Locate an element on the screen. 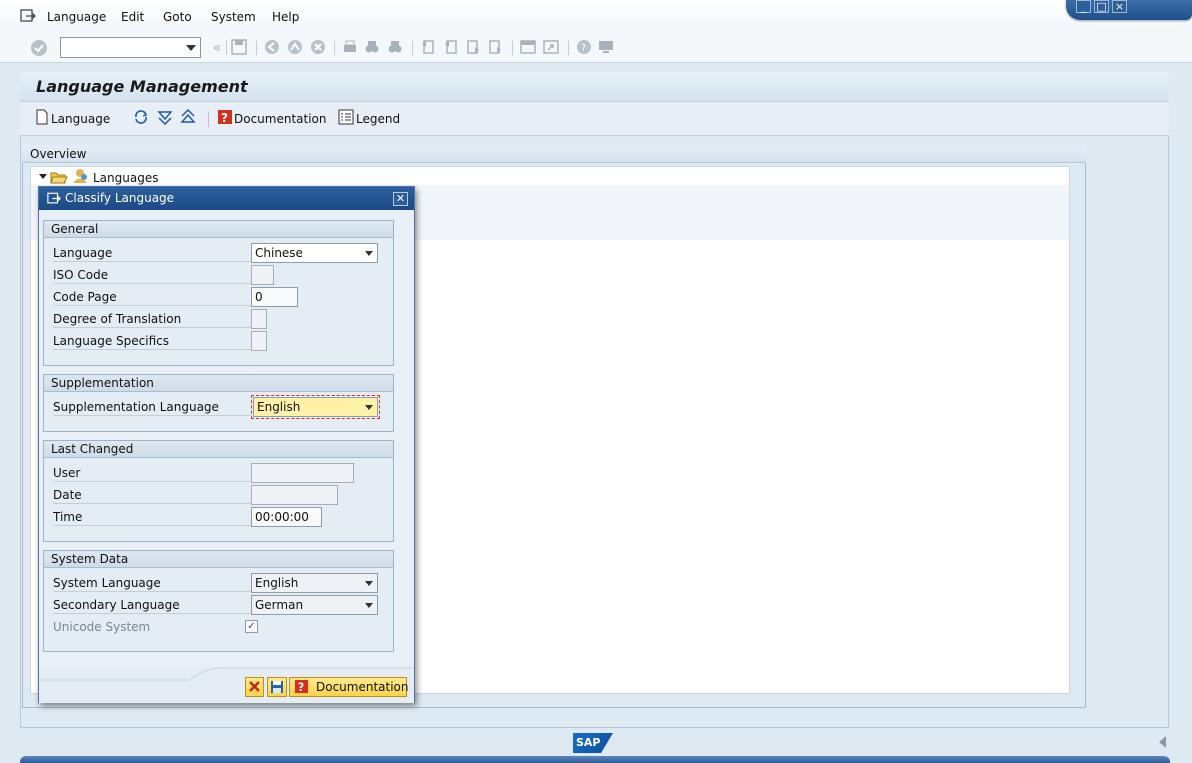 This screenshot has width=1192, height=763. language-specifics-label: Language Specifics is located at coordinates (152, 340).